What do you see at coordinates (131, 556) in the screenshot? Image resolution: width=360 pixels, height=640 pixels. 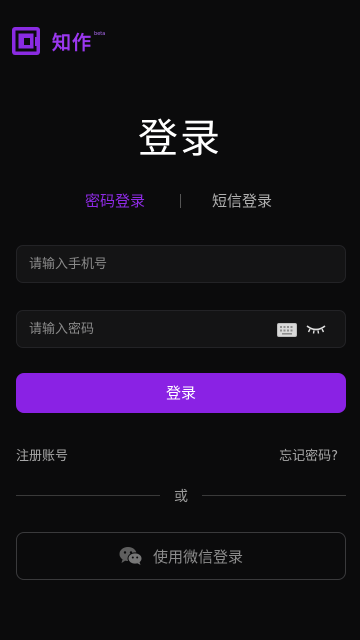 I see `wechat-icon` at bounding box center [131, 556].